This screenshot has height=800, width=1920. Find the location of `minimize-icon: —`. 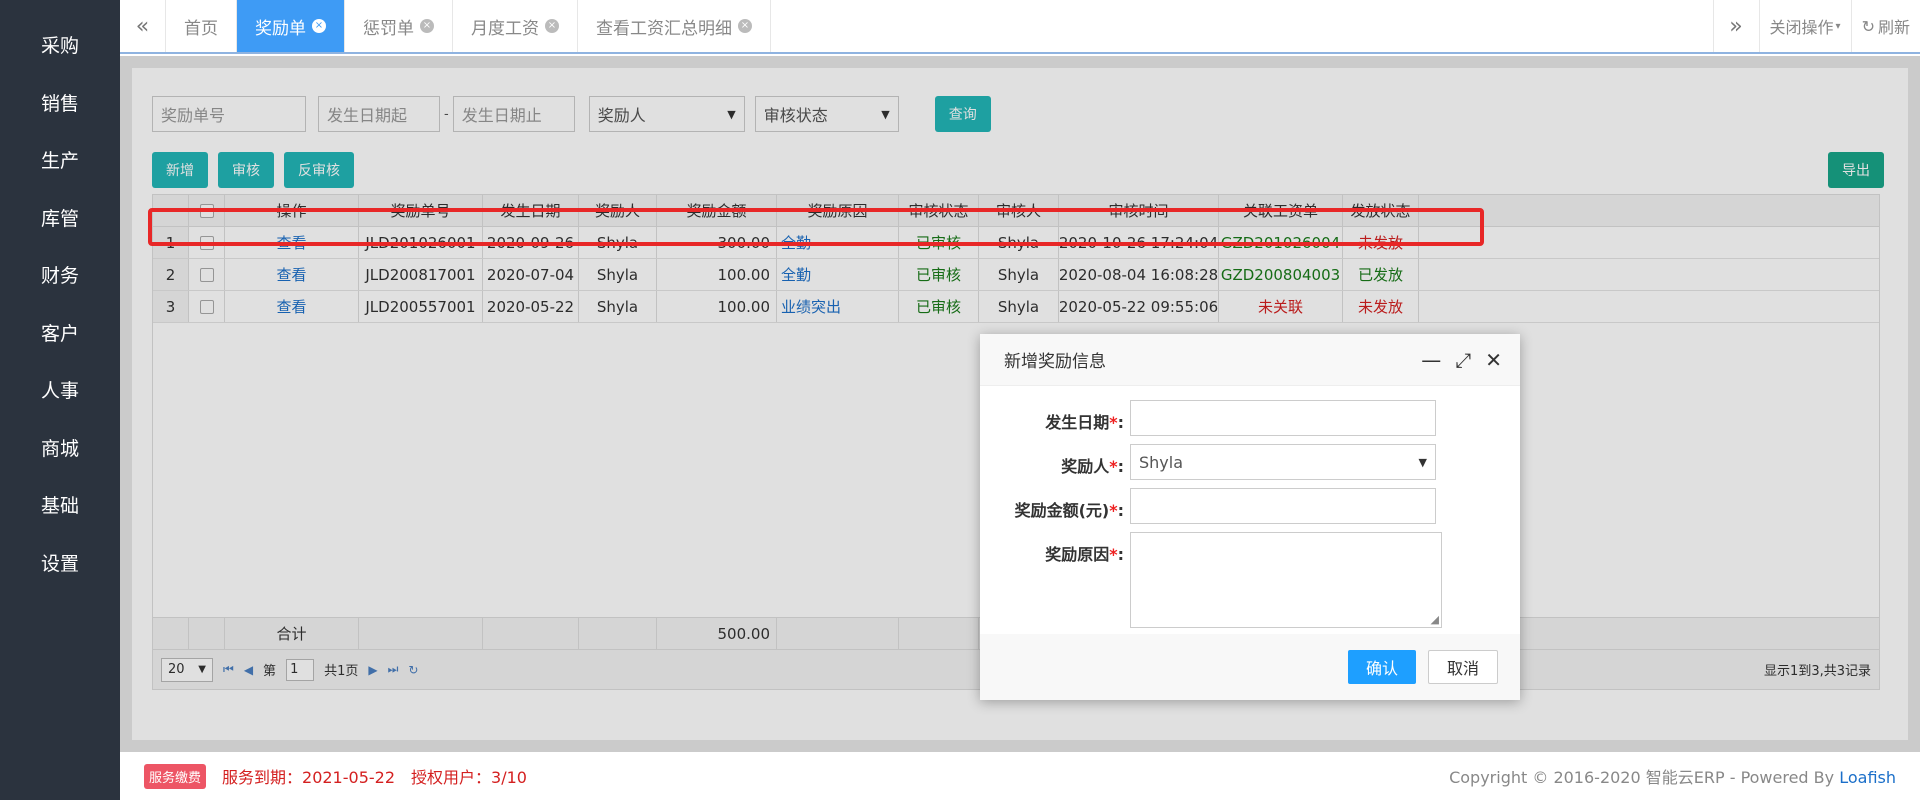

minimize-icon: — is located at coordinates (1431, 360).